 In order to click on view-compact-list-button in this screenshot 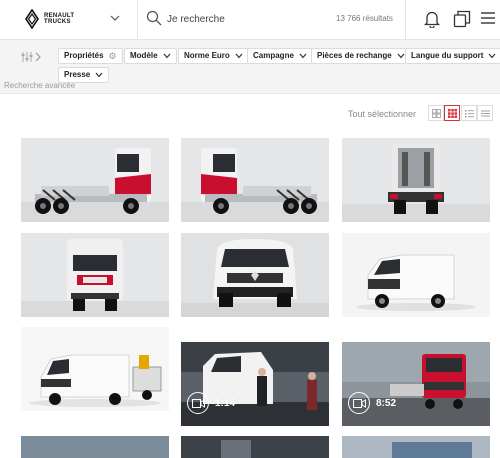, I will do `click(485, 113)`.